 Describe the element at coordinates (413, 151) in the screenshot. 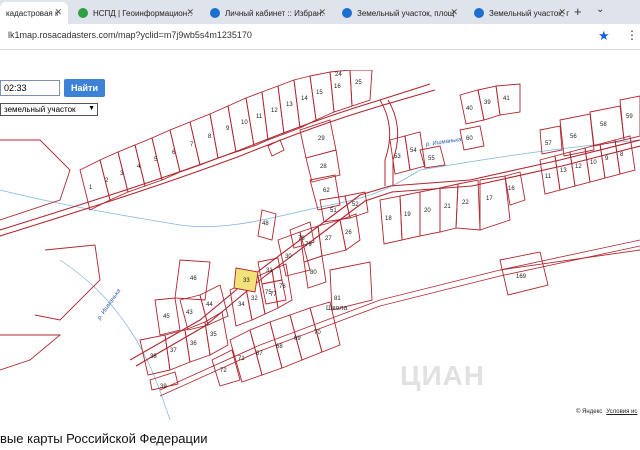

I see `svg-text: 54` at that location.